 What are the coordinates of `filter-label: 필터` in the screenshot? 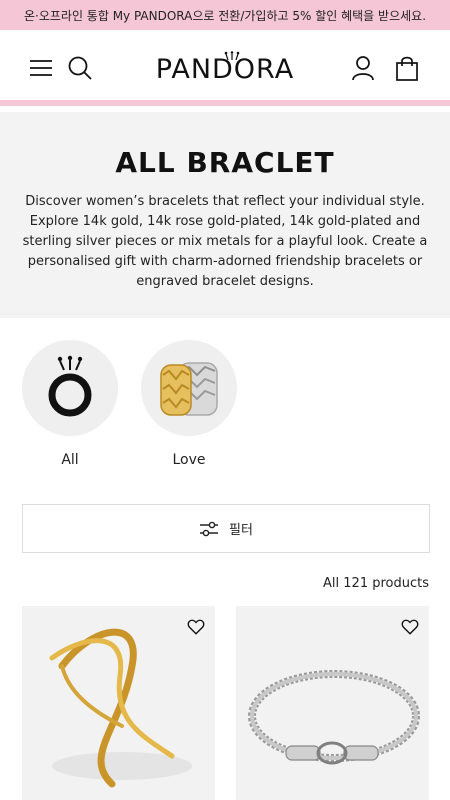 It's located at (241, 530).